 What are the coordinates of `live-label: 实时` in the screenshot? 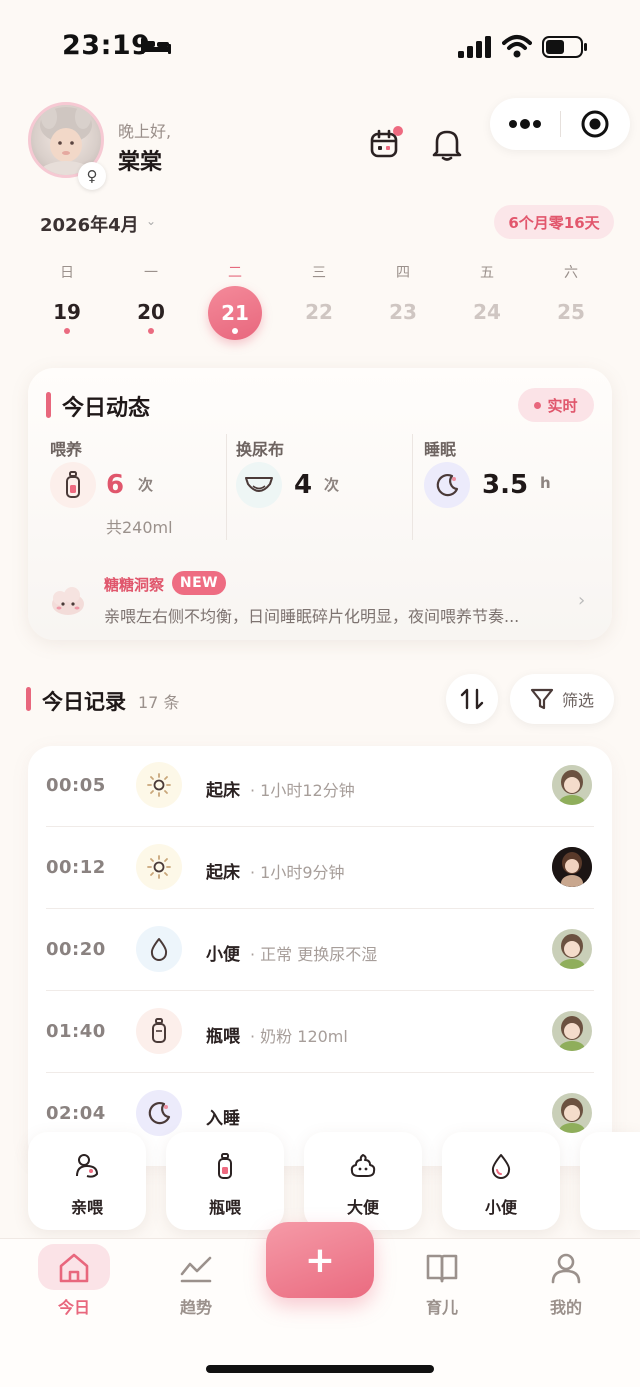 It's located at (562, 405).